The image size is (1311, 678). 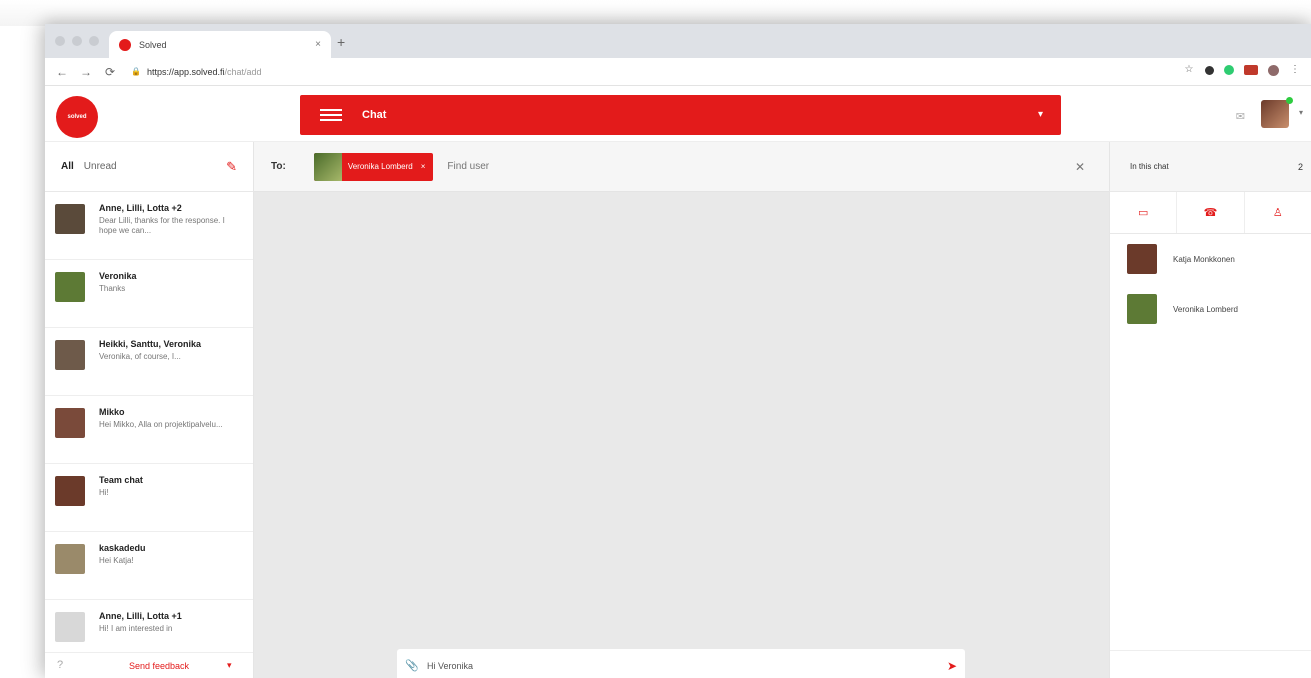 I want to click on url-field: 🔒 https://app.solved.fi/chat/add, so click(x=196, y=72).